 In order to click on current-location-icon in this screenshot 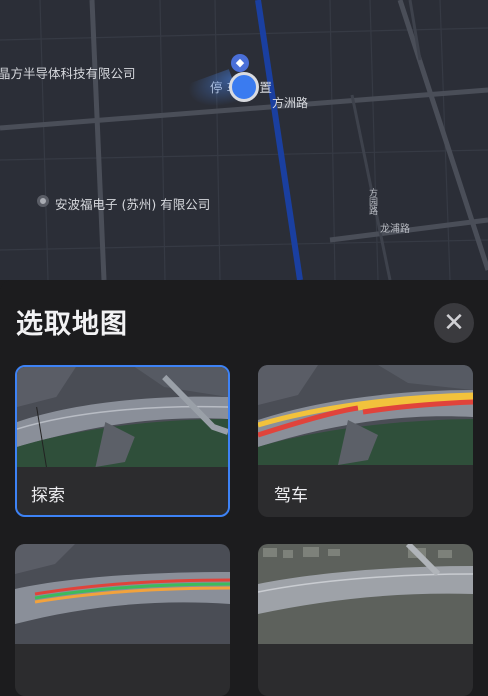, I will do `click(244, 87)`.